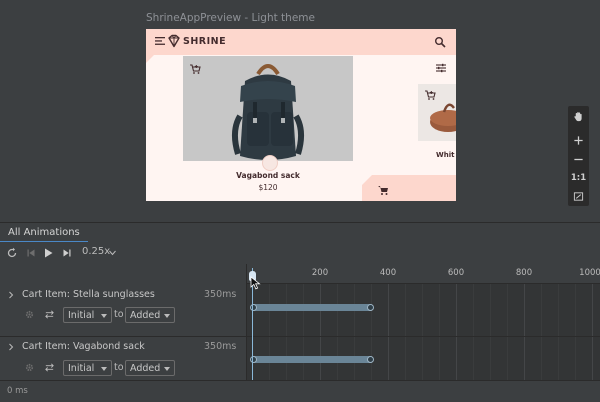 The width and height of the screenshot is (600, 402). I want to click on zoom-actual-size-label: 1:1, so click(578, 178).